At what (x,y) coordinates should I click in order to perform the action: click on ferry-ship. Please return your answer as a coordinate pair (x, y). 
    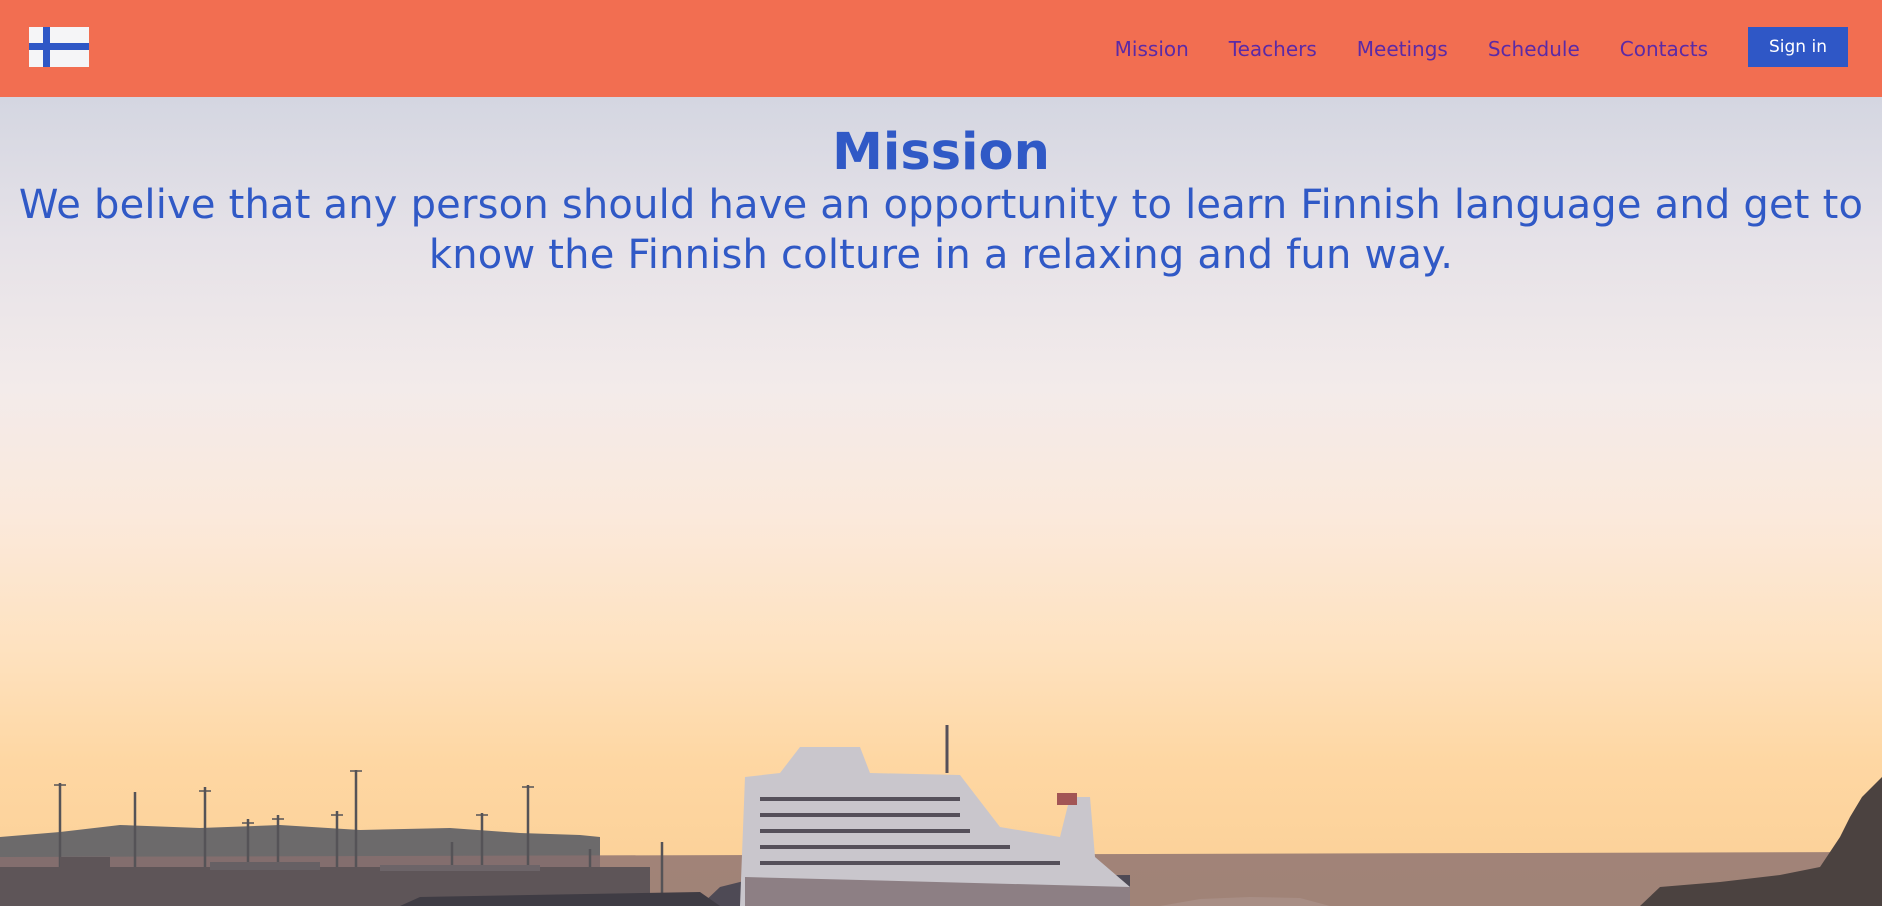
    Looking at the image, I should click on (915, 815).